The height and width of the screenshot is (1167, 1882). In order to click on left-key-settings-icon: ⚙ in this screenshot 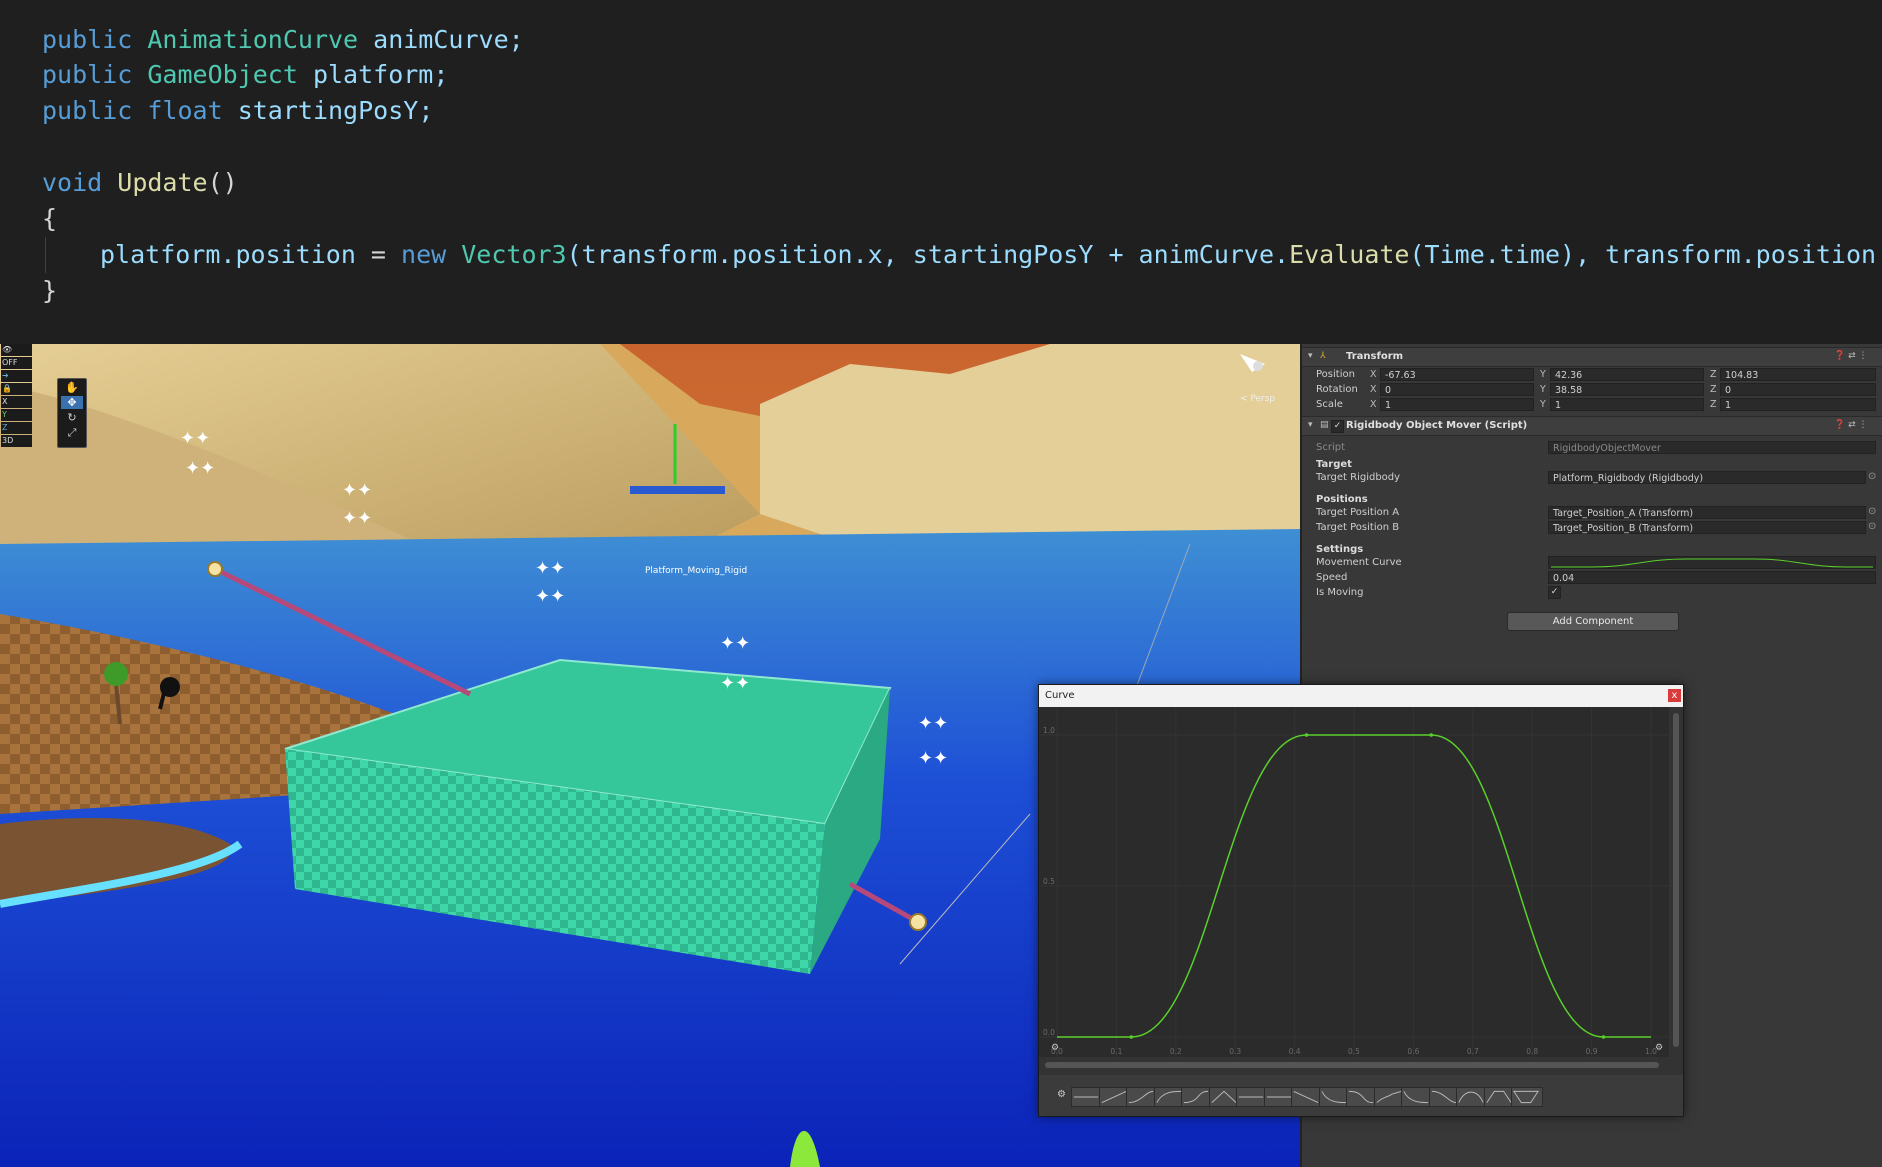, I will do `click(1055, 1048)`.